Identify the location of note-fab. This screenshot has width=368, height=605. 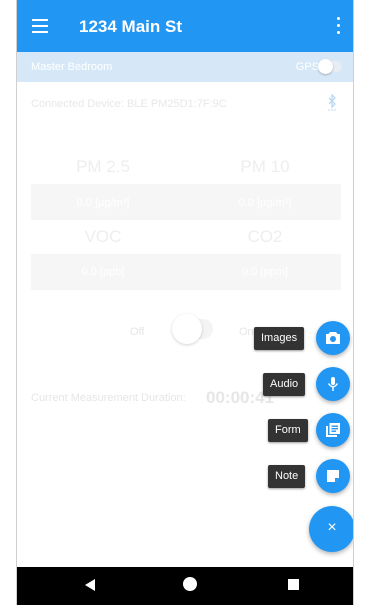
(333, 476).